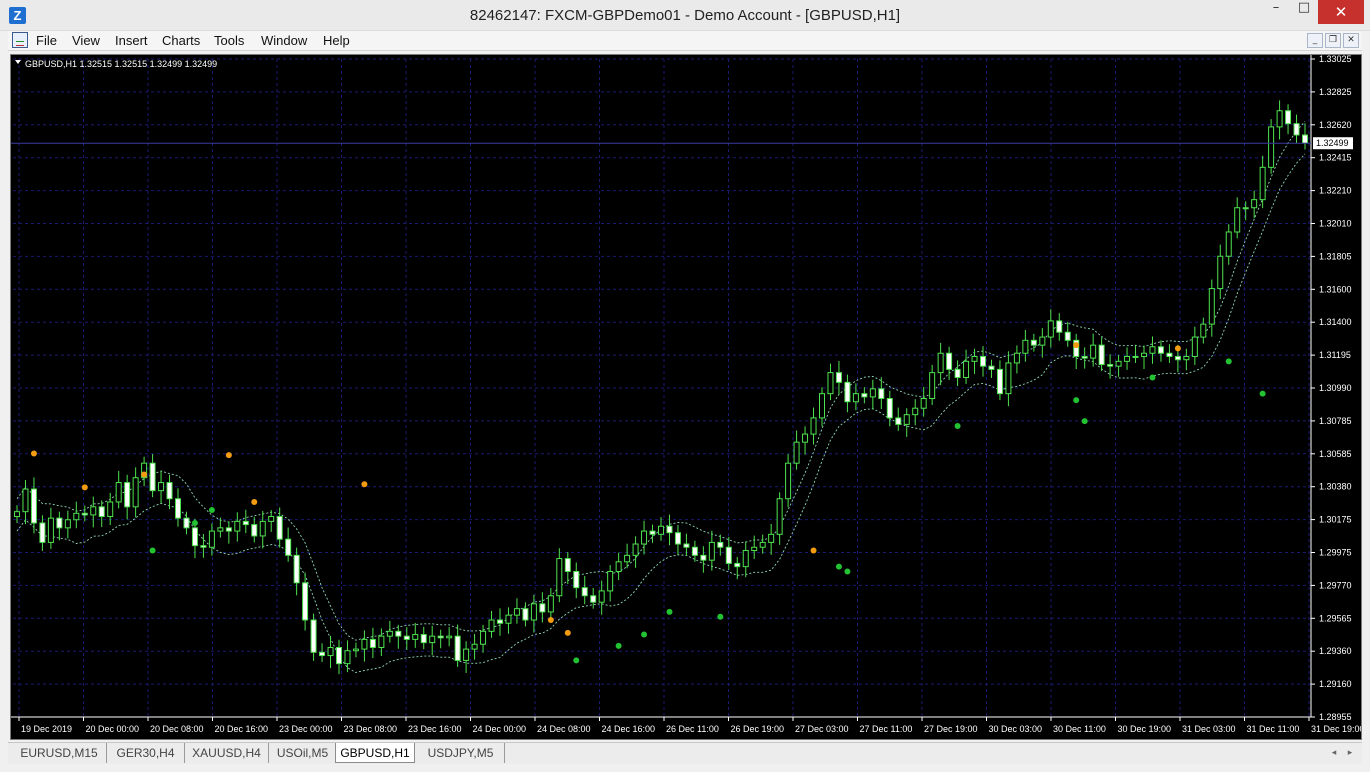 The width and height of the screenshot is (1370, 772). I want to click on tab-usdjpy-m5: USDJPY,M5, so click(461, 753).